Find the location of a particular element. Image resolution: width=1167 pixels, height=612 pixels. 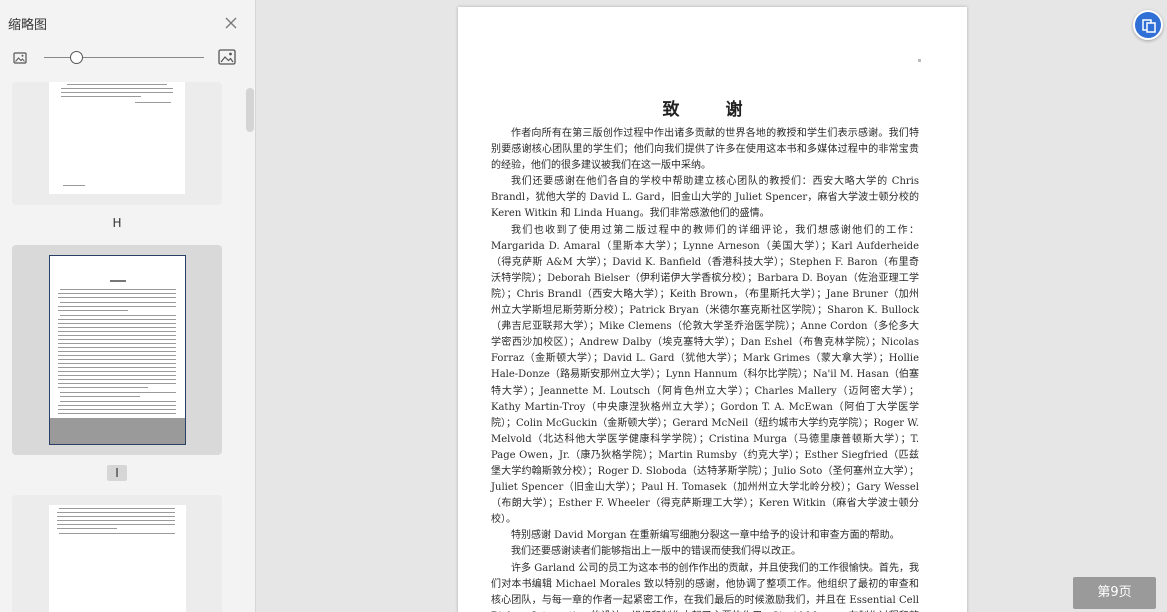

thumbnail-page-next is located at coordinates (117, 558).